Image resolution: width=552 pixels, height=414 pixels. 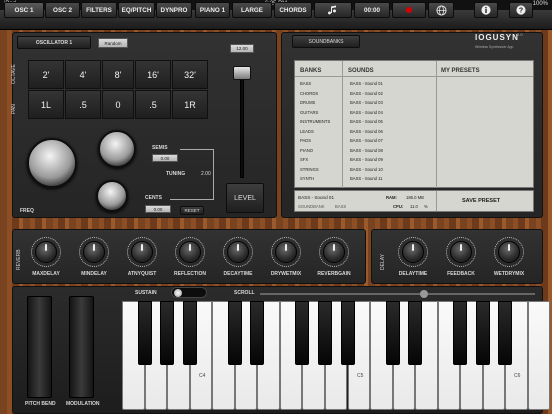 I want to click on bank-item: INSTRUMENTS, so click(x=315, y=121).